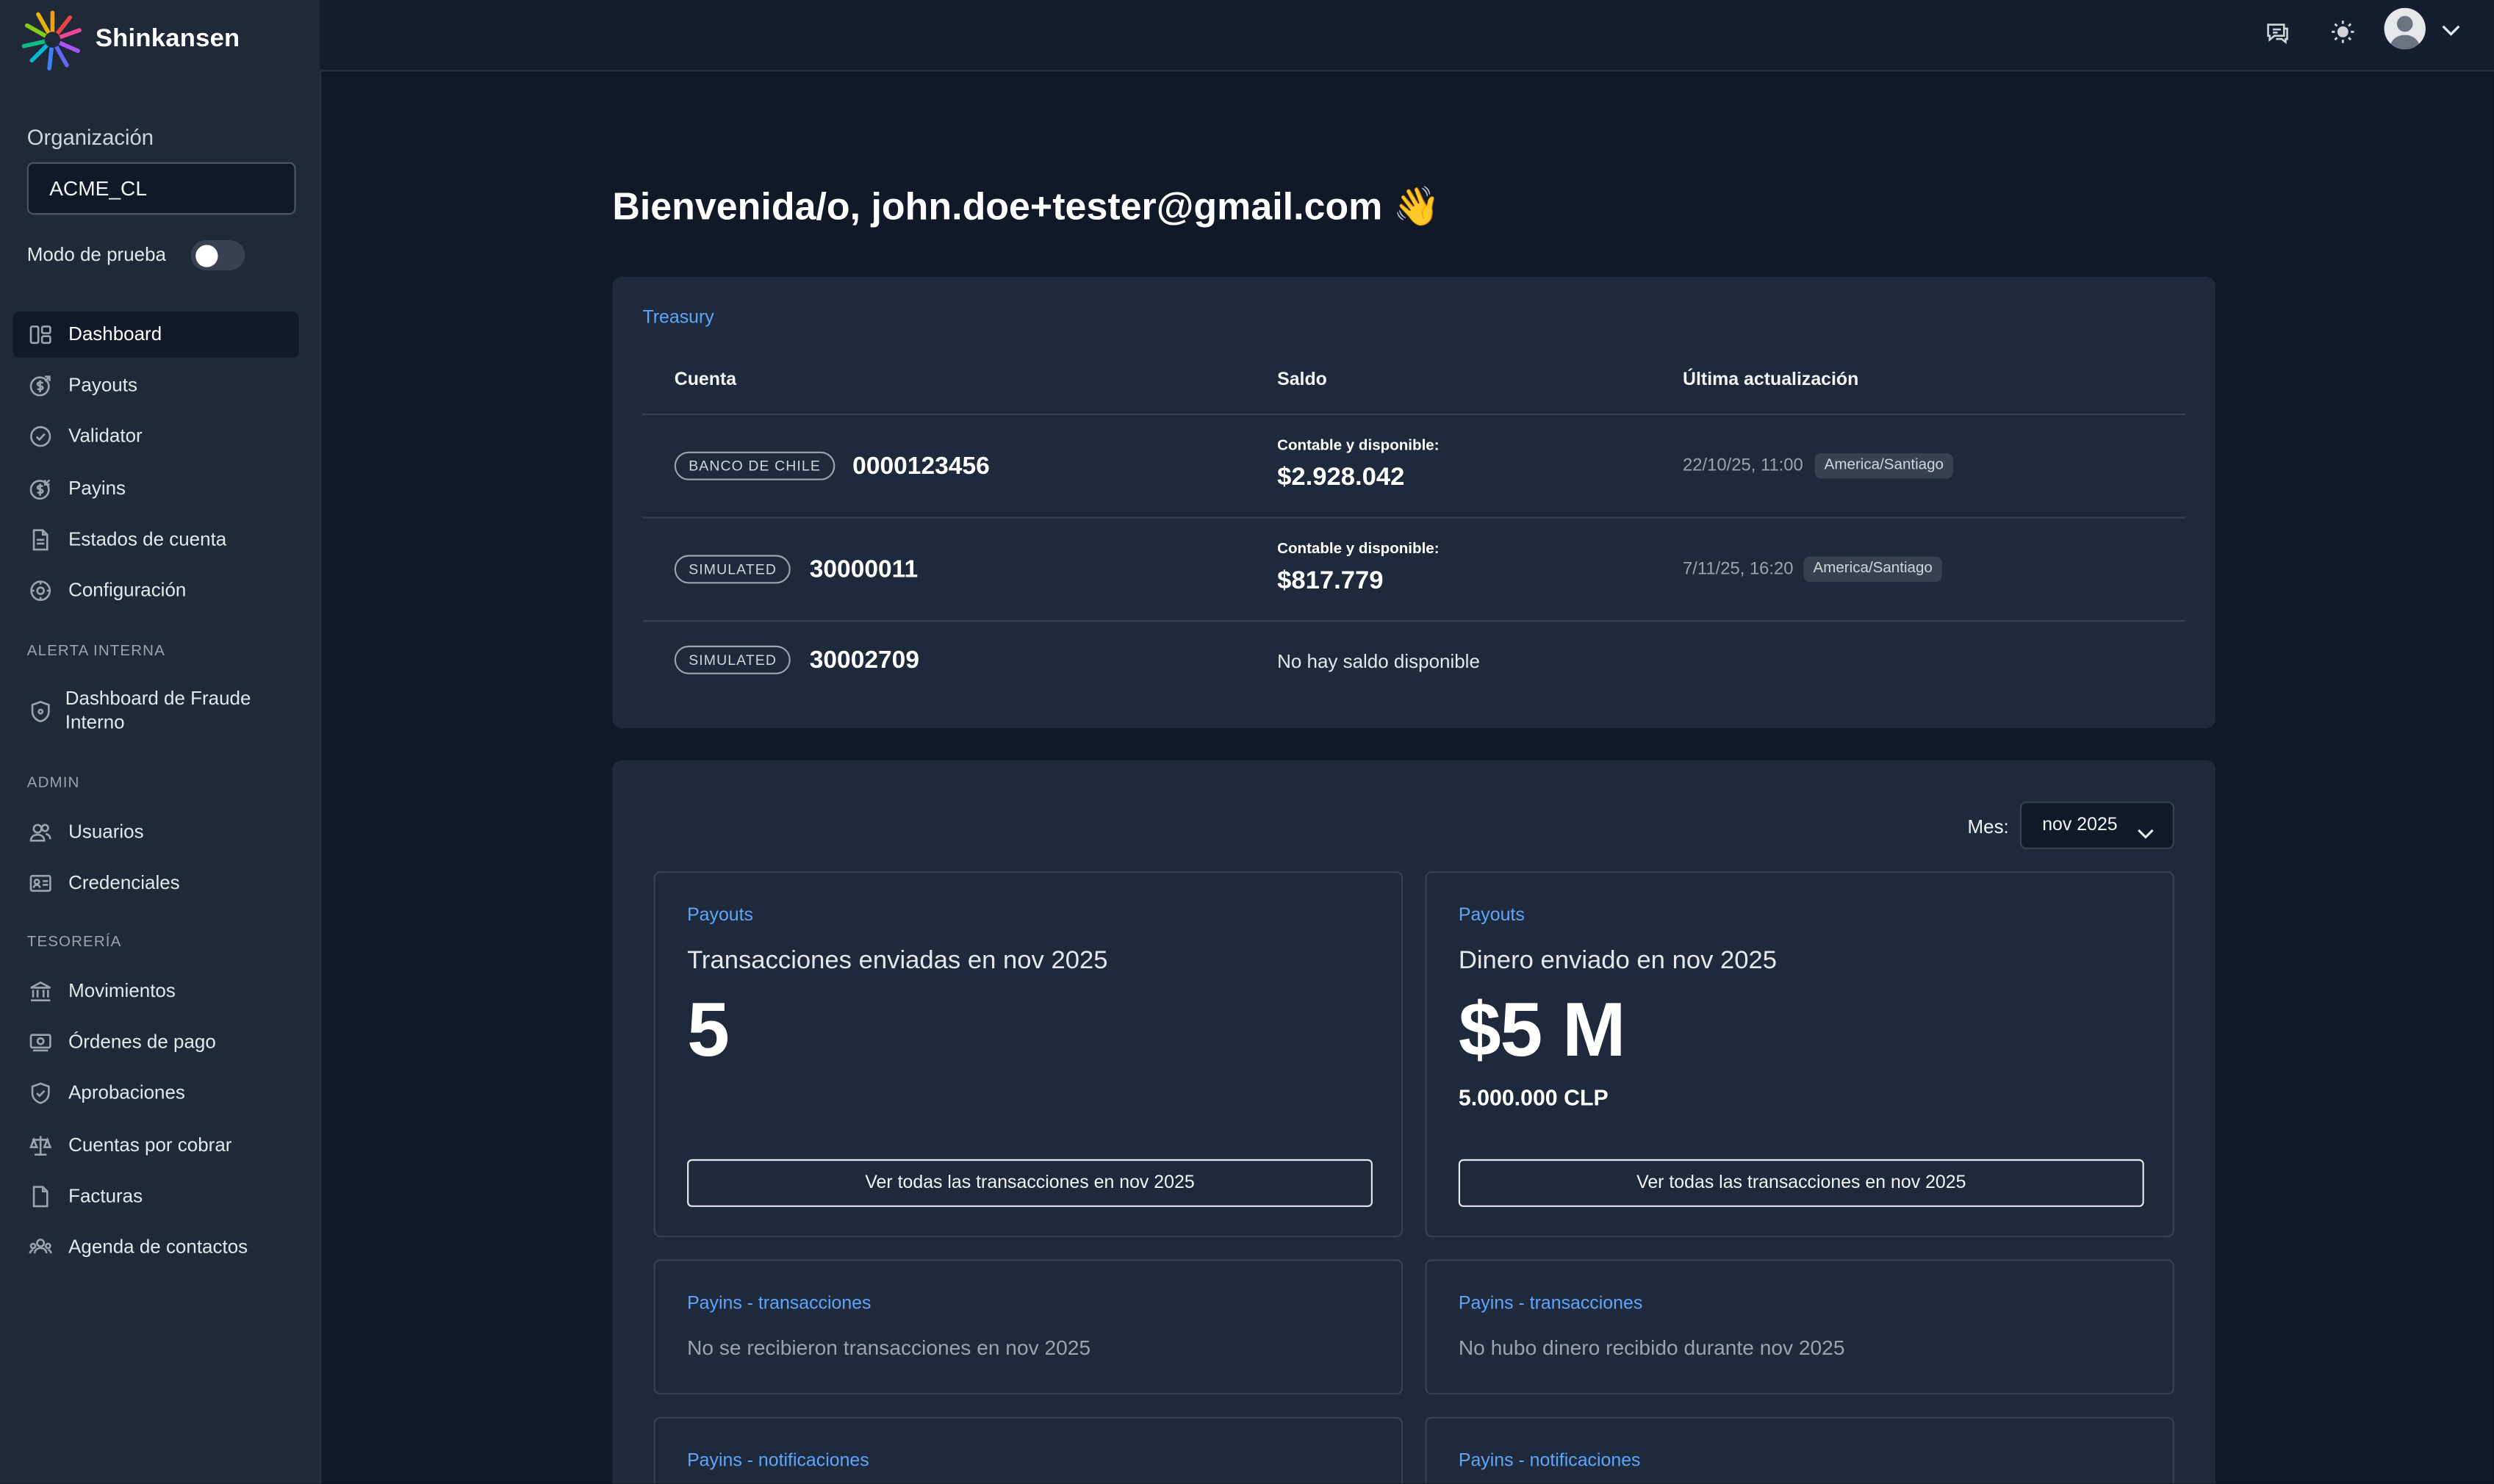 The width and height of the screenshot is (2494, 1484). I want to click on check-circle-icon, so click(40, 437).